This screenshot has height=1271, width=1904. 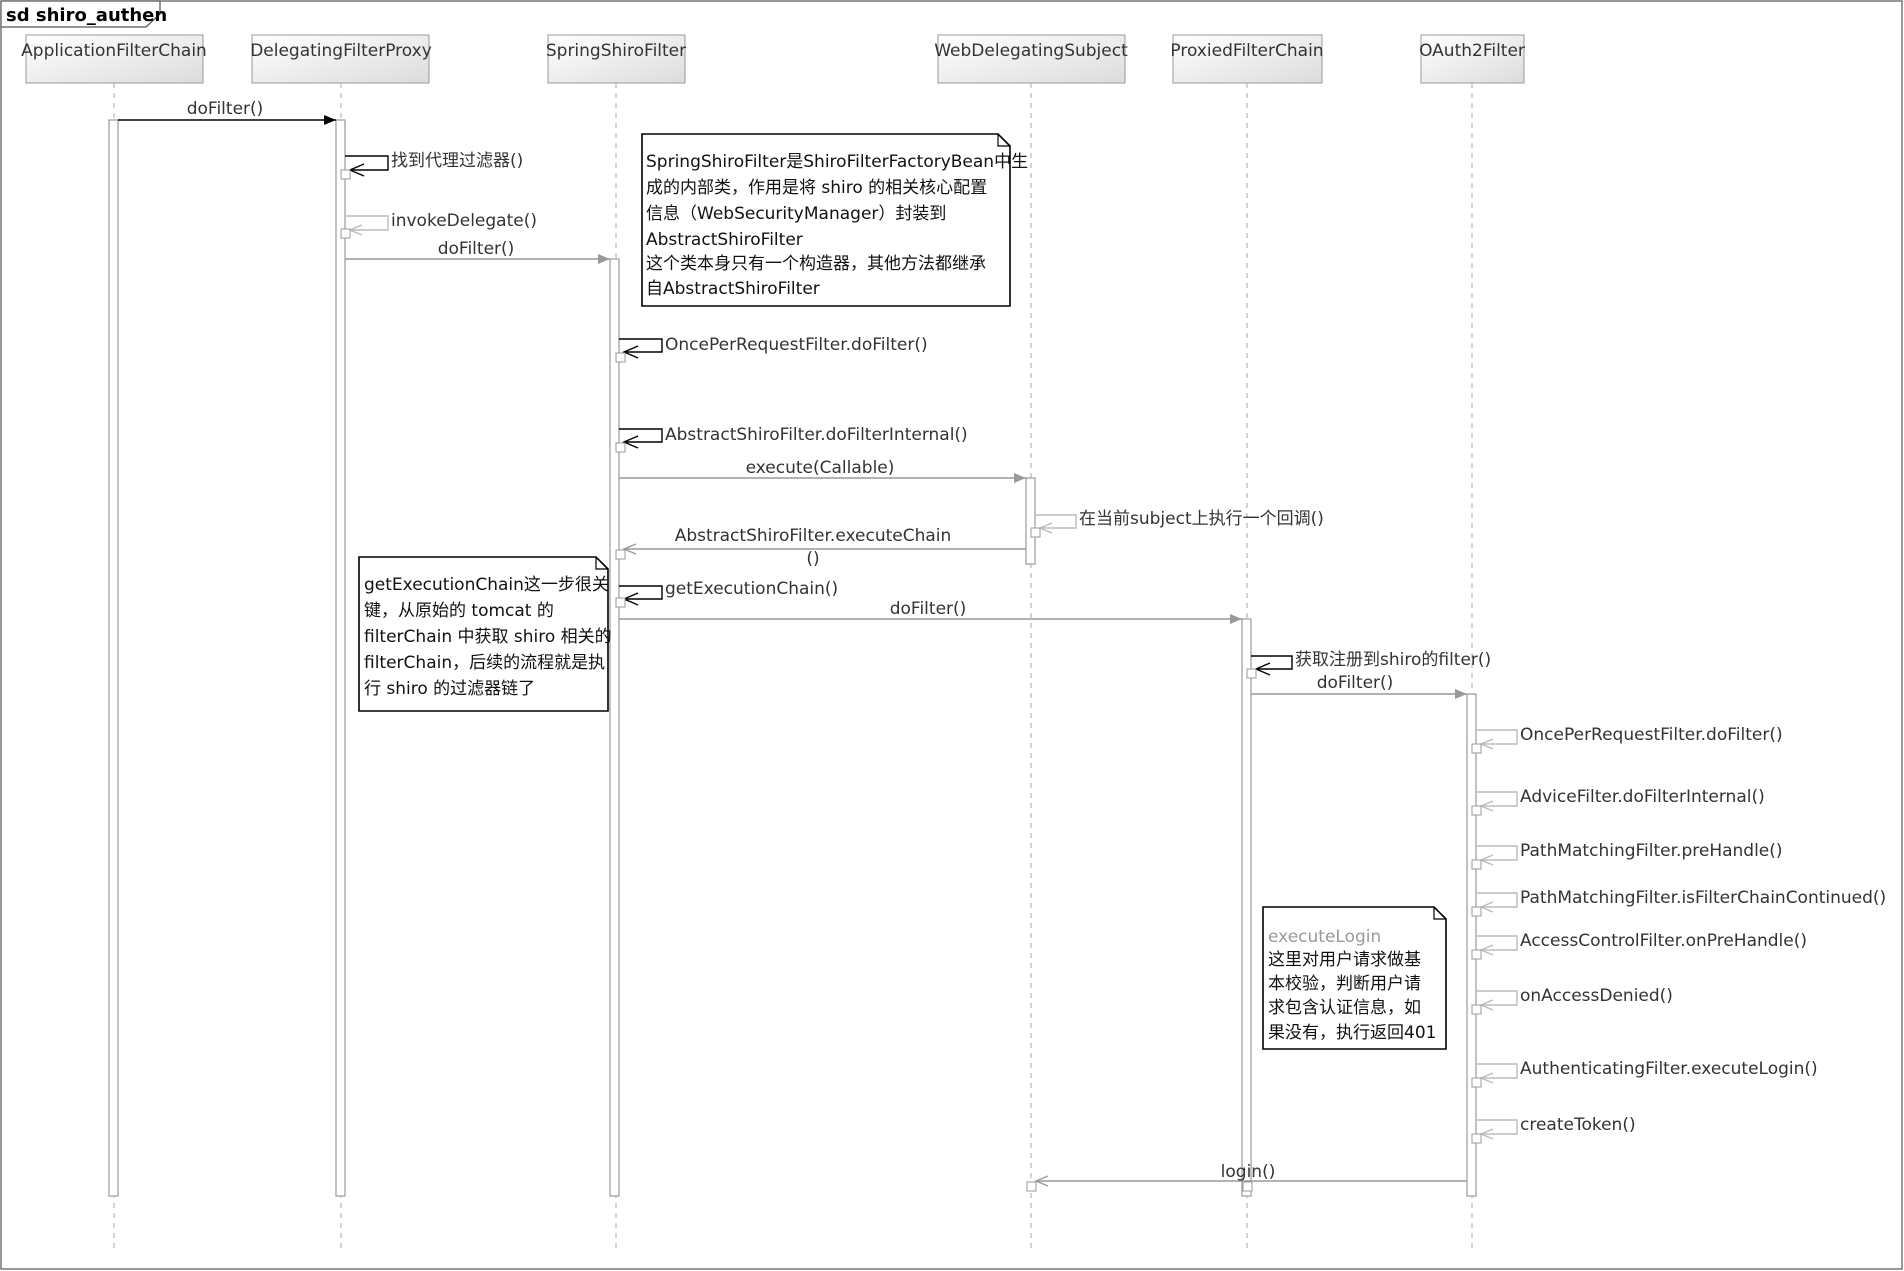 What do you see at coordinates (614, 727) in the screenshot?
I see `activation-bar-springshirofilter` at bounding box center [614, 727].